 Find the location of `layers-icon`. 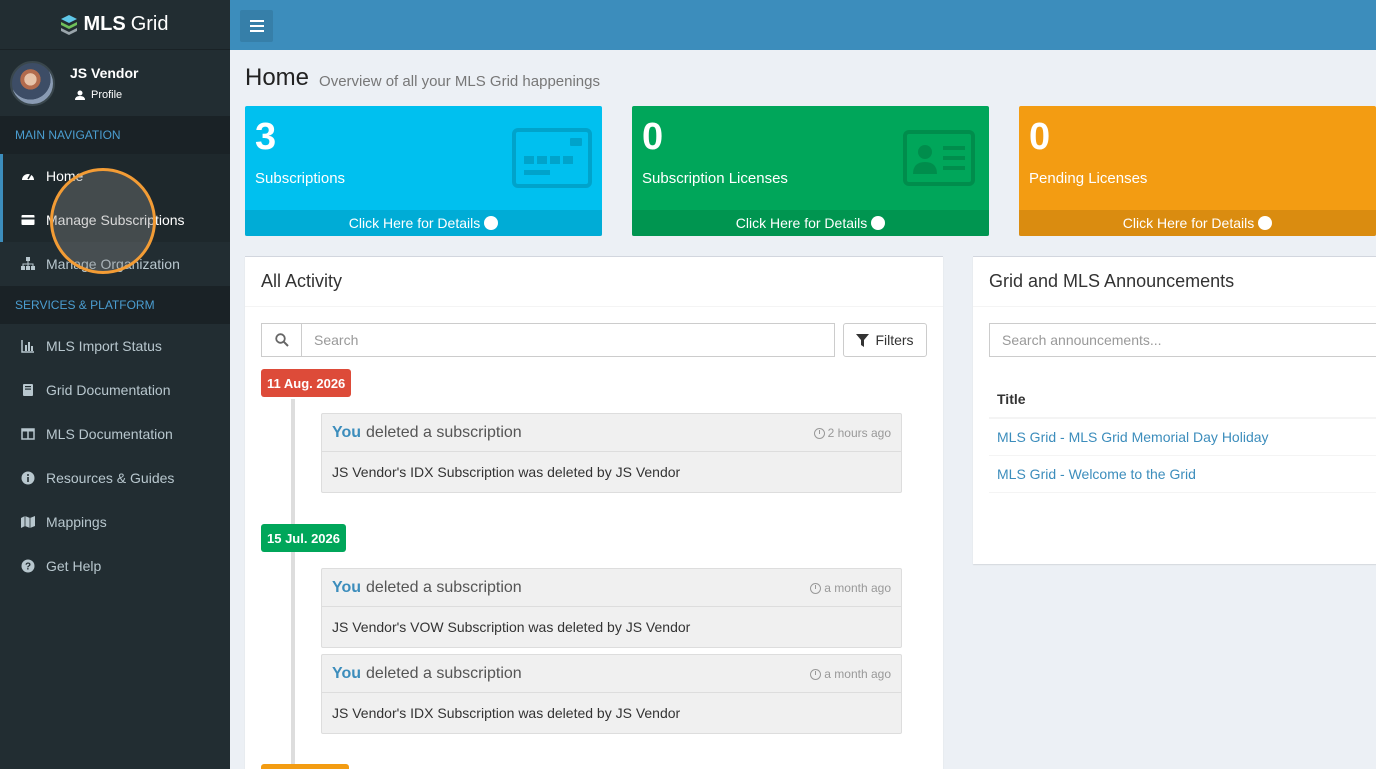

layers-icon is located at coordinates (69, 24).